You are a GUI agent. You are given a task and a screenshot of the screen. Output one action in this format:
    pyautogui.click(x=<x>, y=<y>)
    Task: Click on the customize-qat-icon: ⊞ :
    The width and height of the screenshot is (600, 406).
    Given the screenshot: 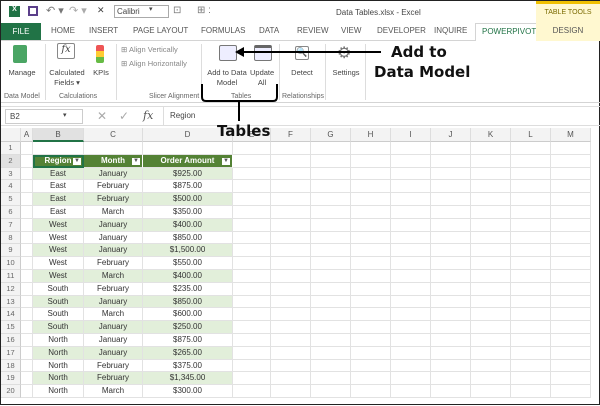 What is the action you would take?
    pyautogui.click(x=204, y=10)
    